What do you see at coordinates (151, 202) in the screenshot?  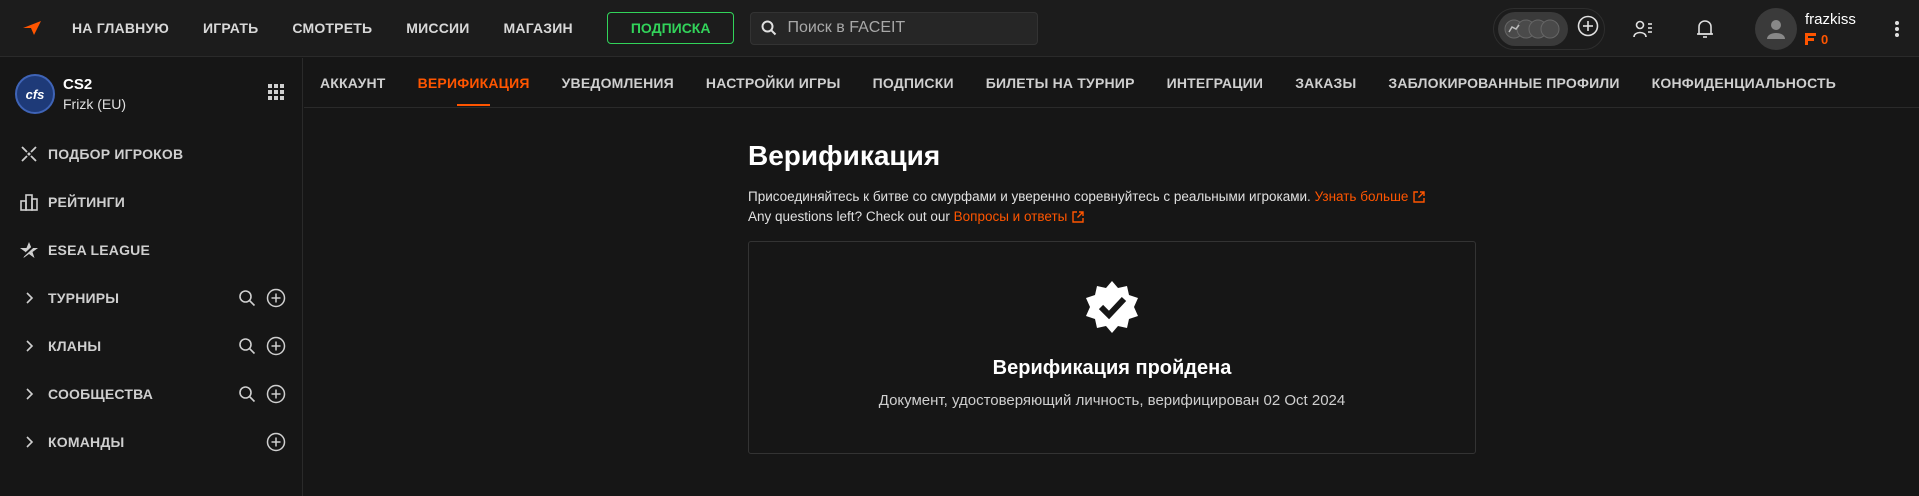 I see `sidebar-item-rankings: РЕЙТИНГИ` at bounding box center [151, 202].